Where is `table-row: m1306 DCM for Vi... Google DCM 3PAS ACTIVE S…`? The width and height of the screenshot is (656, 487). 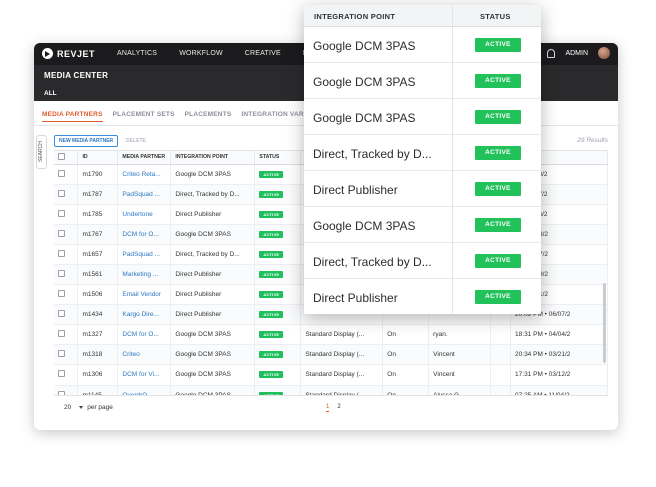 table-row: m1306 DCM for Vi... Google DCM 3PAS ACTIVE S… is located at coordinates (331, 375).